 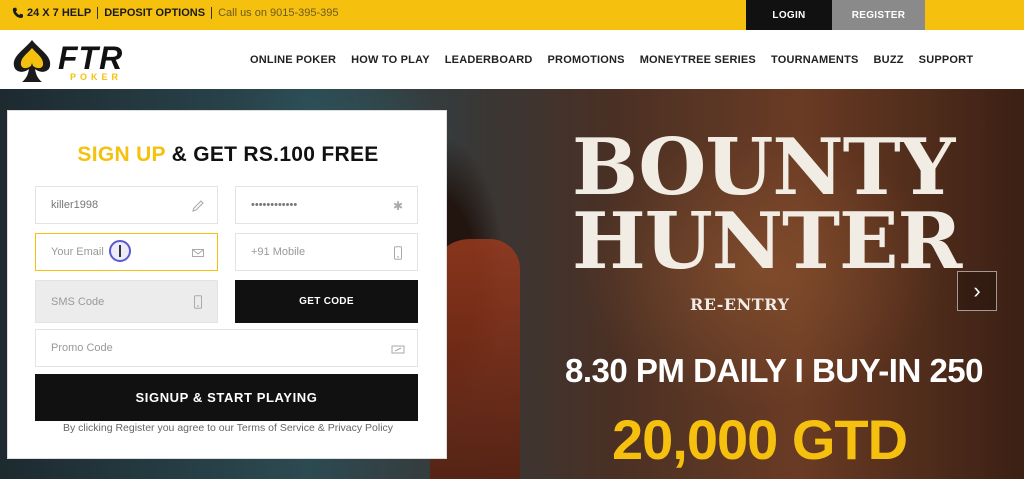 What do you see at coordinates (120, 251) in the screenshot?
I see `text-cursor-icon` at bounding box center [120, 251].